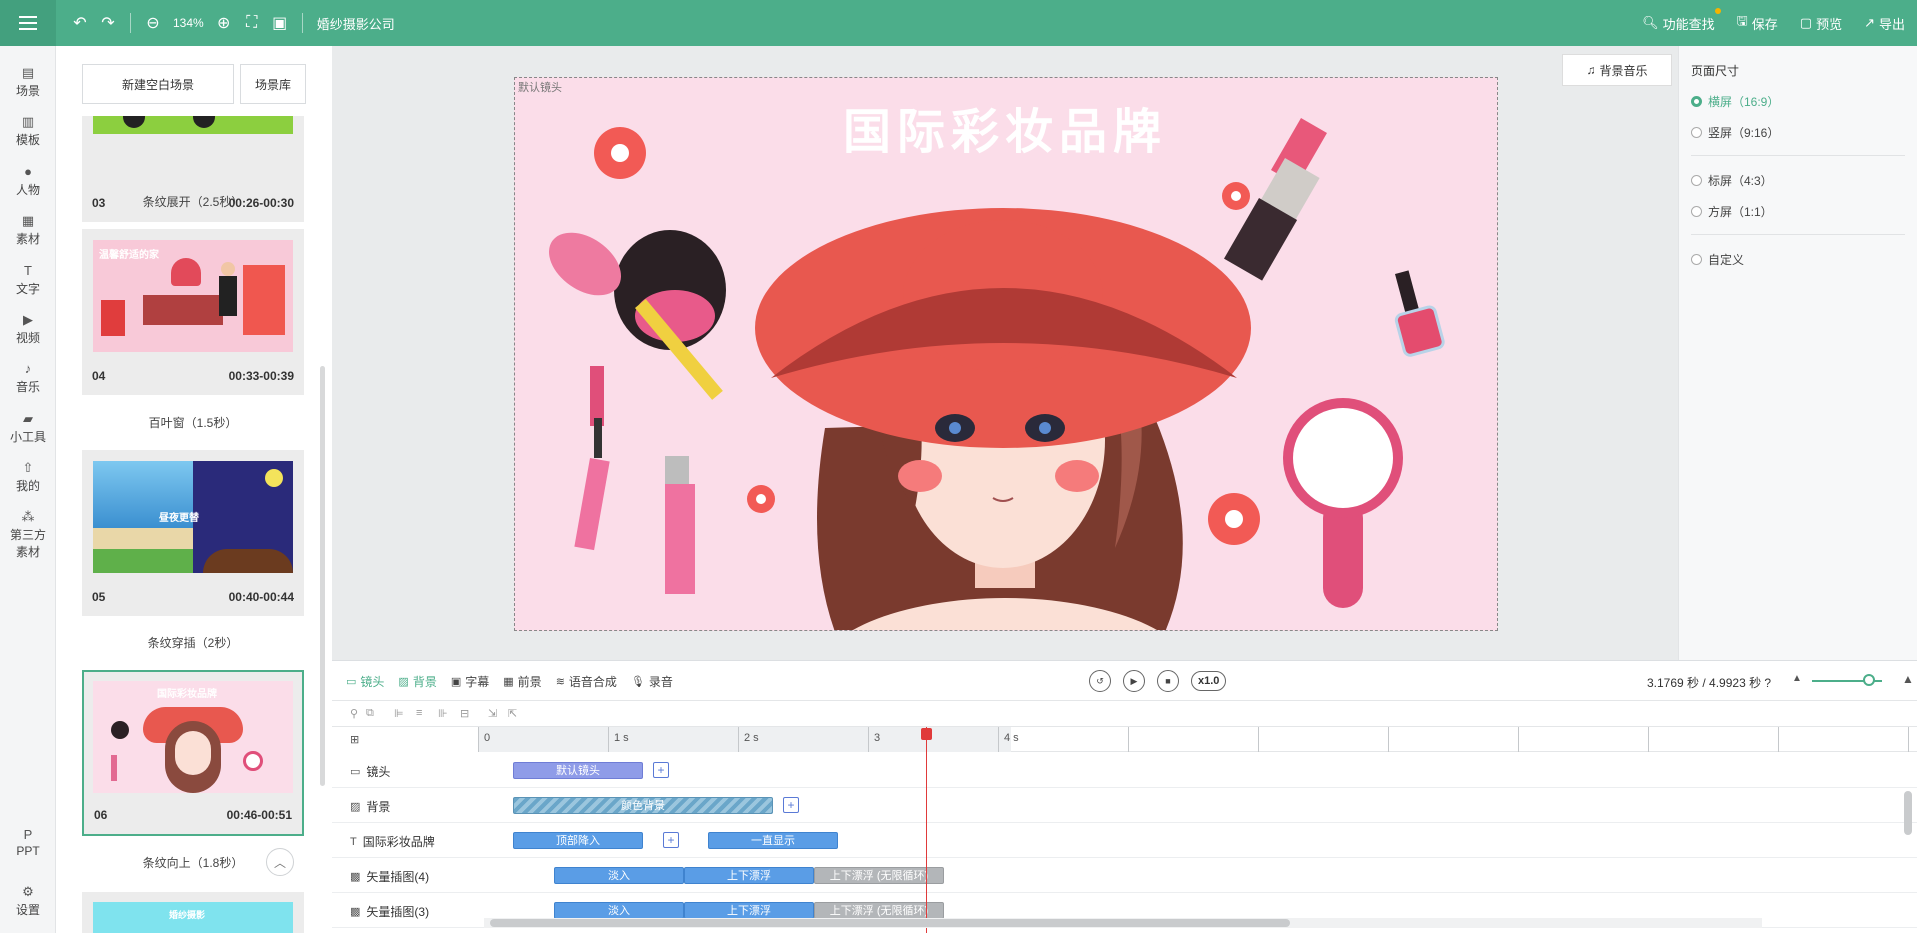 The image size is (1917, 933). What do you see at coordinates (28, 82) in the screenshot?
I see `rail-item-scene: ▤ 场景` at bounding box center [28, 82].